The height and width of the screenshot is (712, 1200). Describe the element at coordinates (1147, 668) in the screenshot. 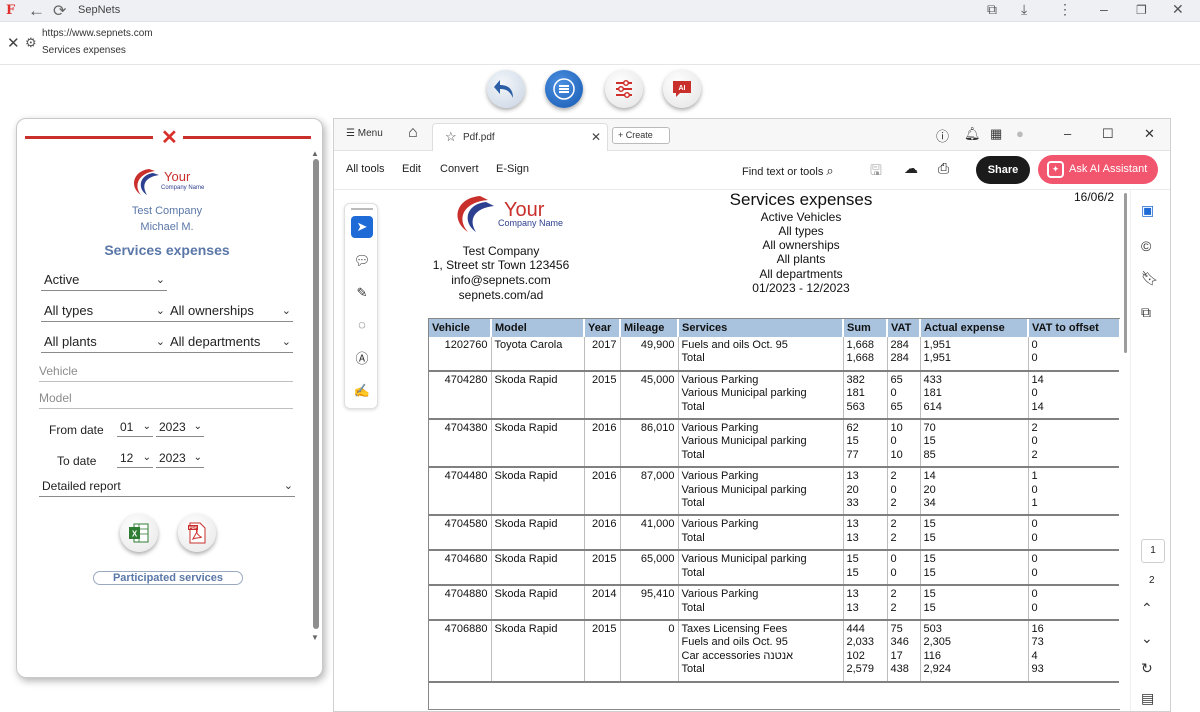

I see `refresh-icon: ↻` at that location.